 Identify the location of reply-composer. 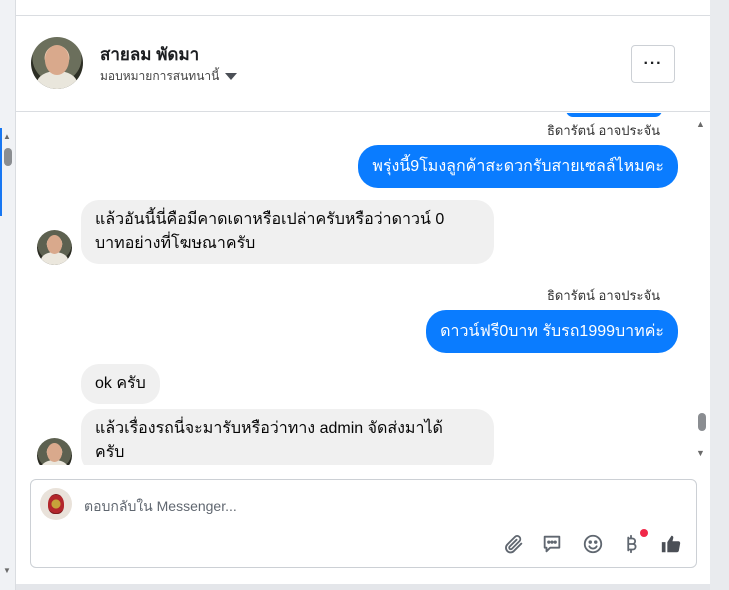
(363, 523).